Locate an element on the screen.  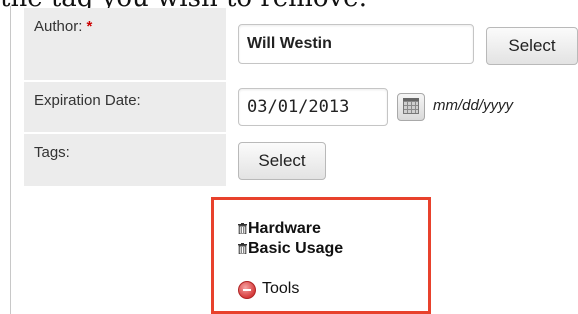
required-marker: * is located at coordinates (89, 26).